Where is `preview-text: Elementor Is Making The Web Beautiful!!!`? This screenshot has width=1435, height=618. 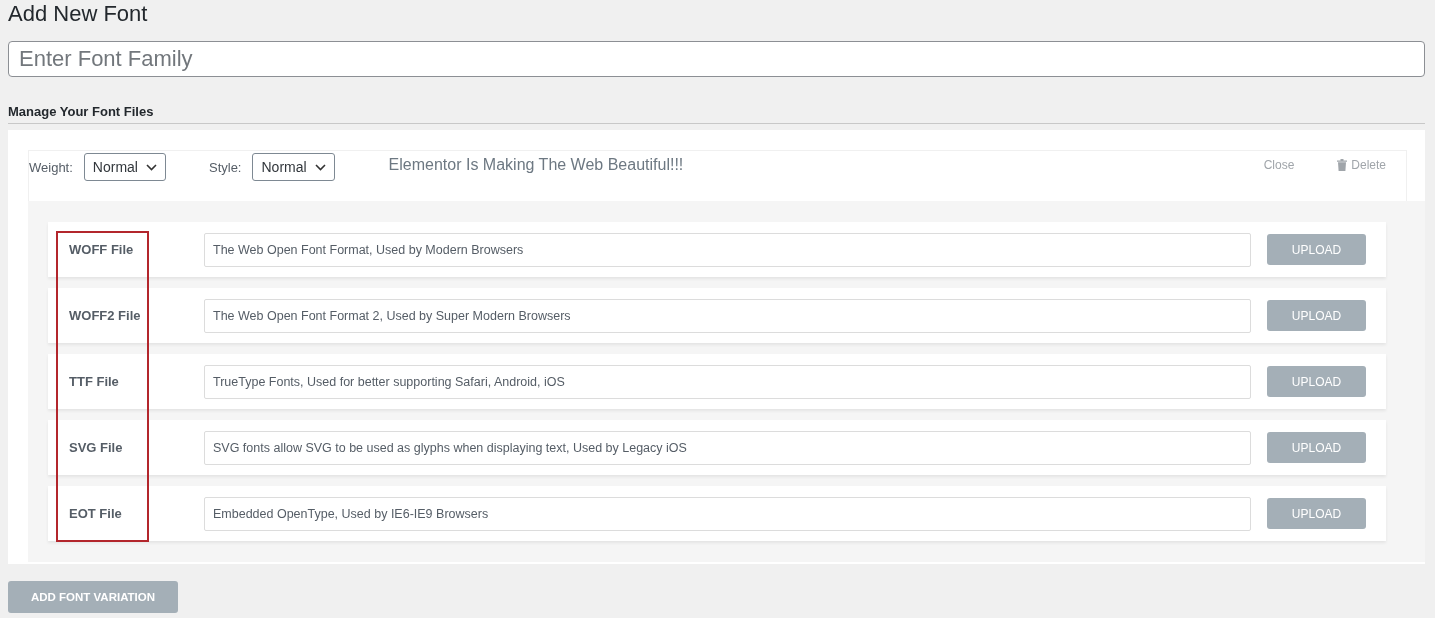 preview-text: Elementor Is Making The Web Beautiful!!! is located at coordinates (536, 165).